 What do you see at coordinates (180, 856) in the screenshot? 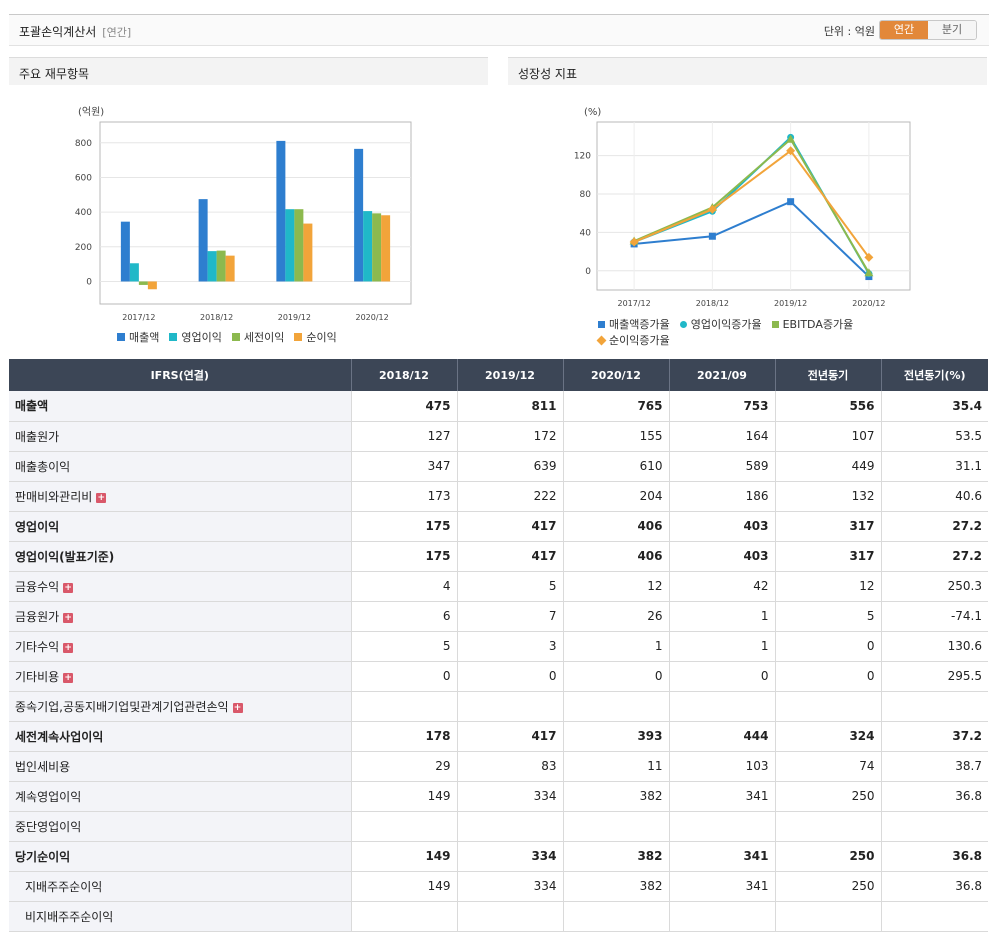
I see `row-label: 당기순이익` at bounding box center [180, 856].